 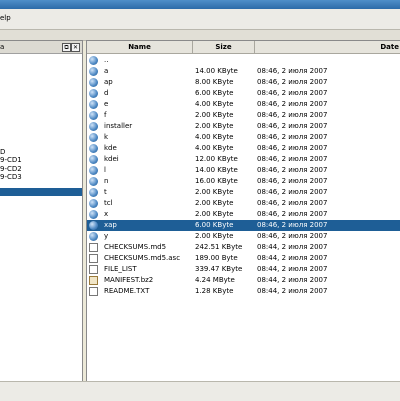 What do you see at coordinates (219, 269) in the screenshot?
I see `file-size: 339.47 KByte` at bounding box center [219, 269].